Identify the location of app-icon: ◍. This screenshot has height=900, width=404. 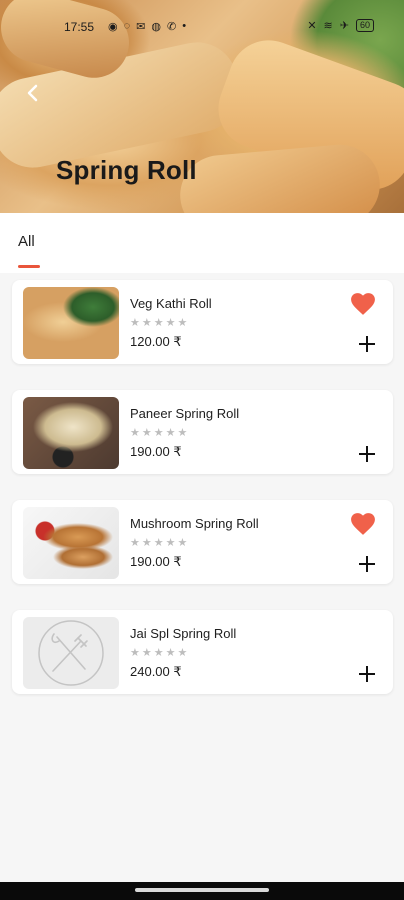
(156, 27).